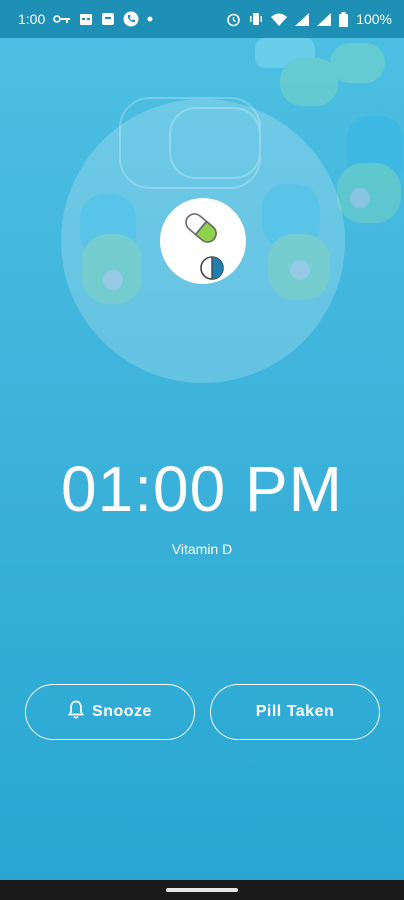 The width and height of the screenshot is (404, 900). What do you see at coordinates (202, 549) in the screenshot?
I see `medication-name: Vitamin D` at bounding box center [202, 549].